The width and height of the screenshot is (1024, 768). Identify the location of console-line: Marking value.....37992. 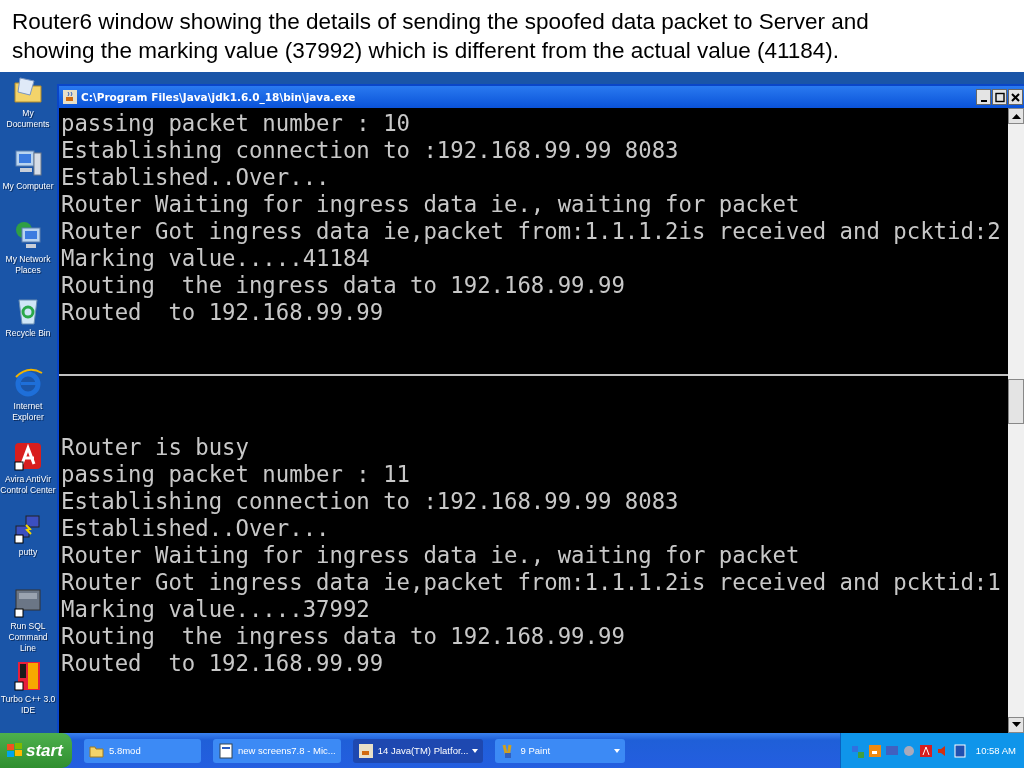
(216, 609).